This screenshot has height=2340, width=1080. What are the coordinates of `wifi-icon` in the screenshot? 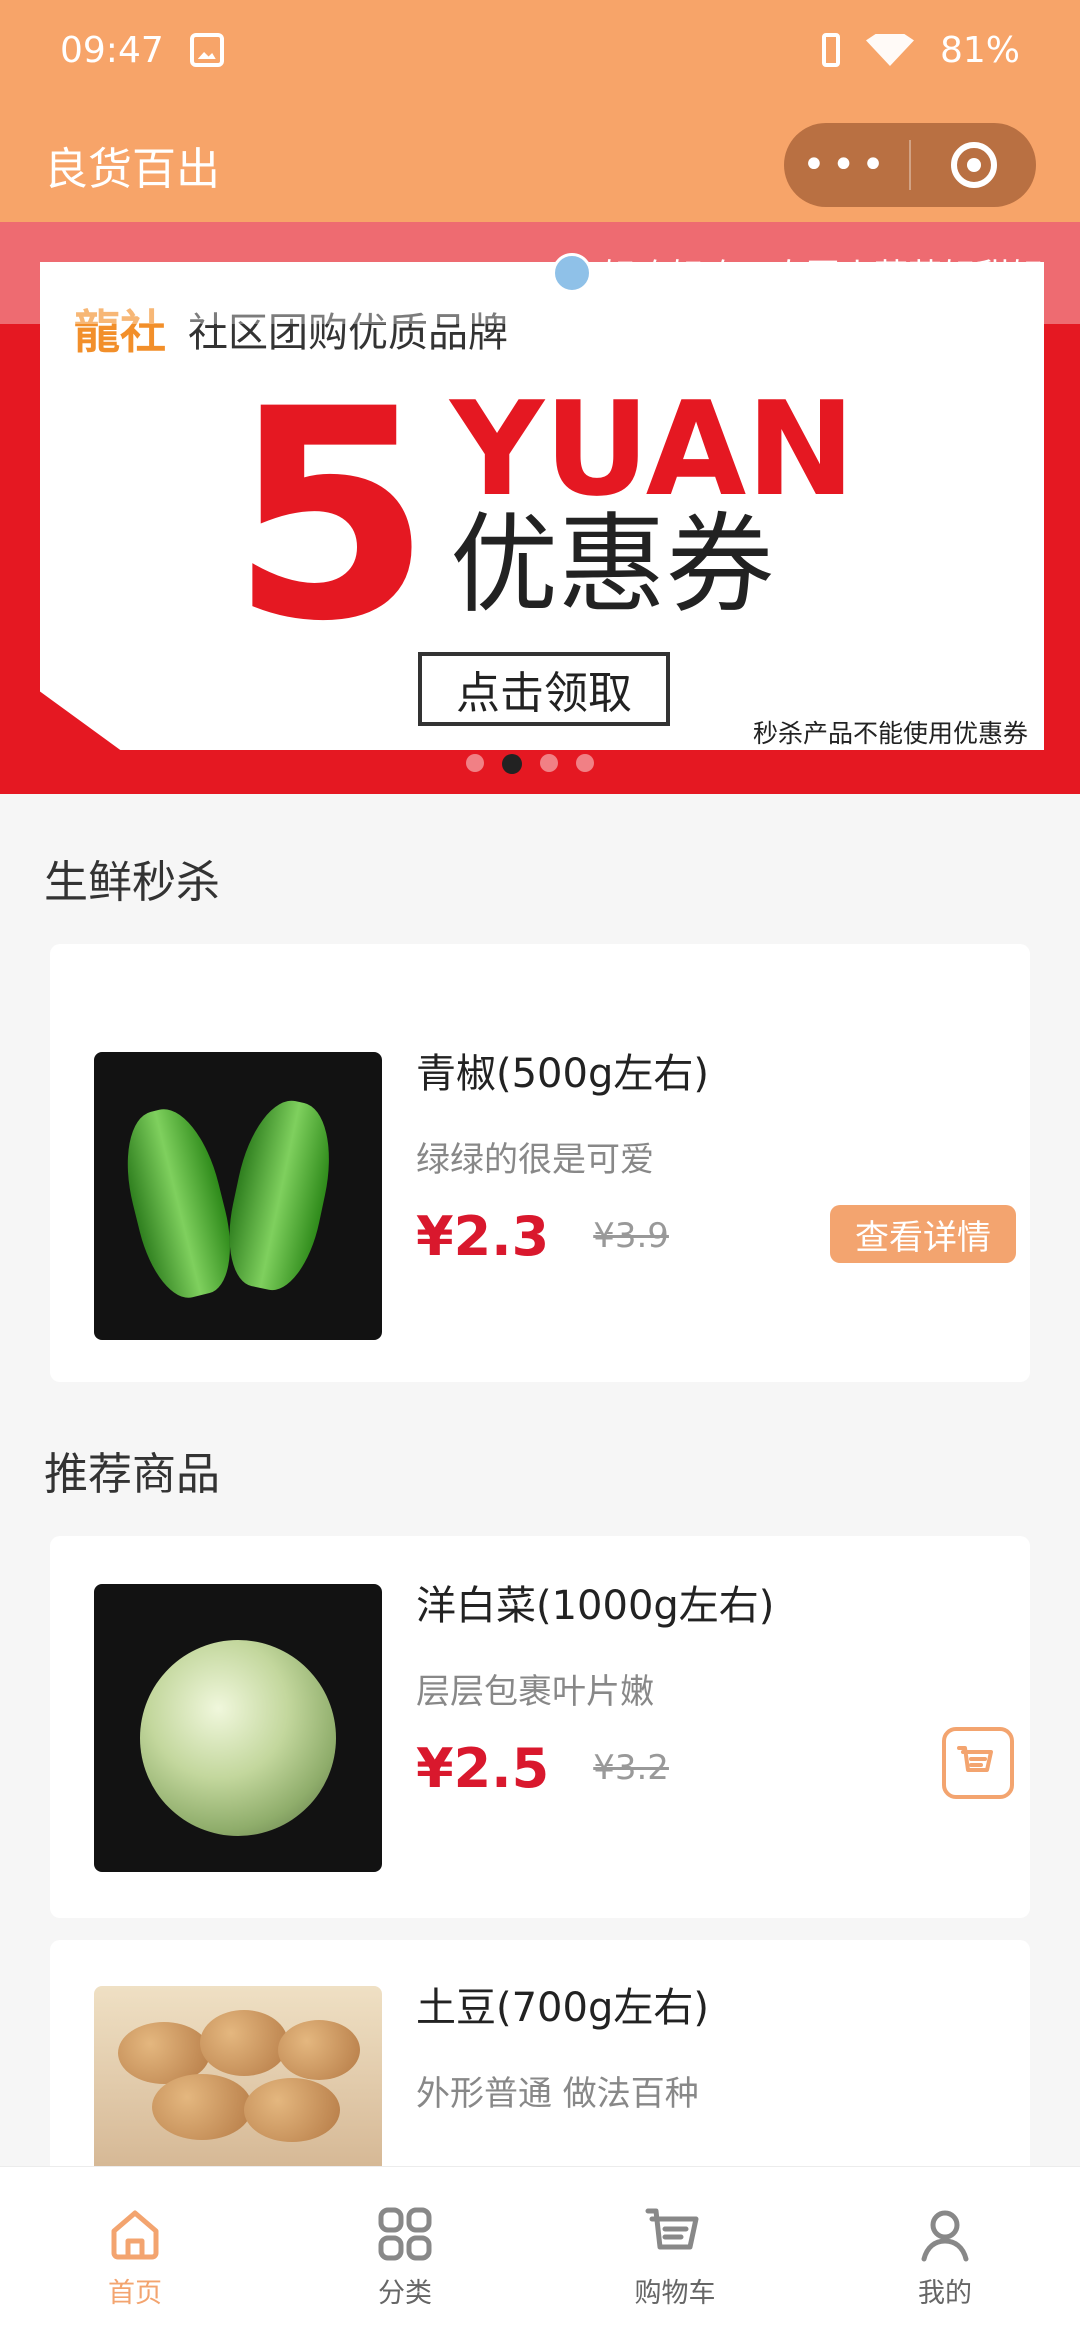 It's located at (889, 50).